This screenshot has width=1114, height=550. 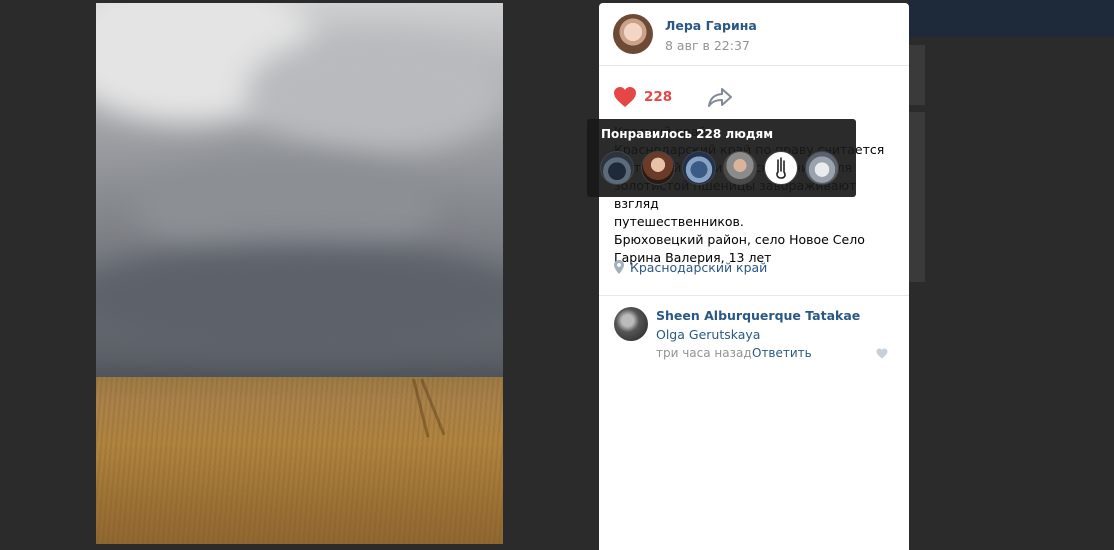 What do you see at coordinates (882, 353) in the screenshot?
I see `small-heart-icon` at bounding box center [882, 353].